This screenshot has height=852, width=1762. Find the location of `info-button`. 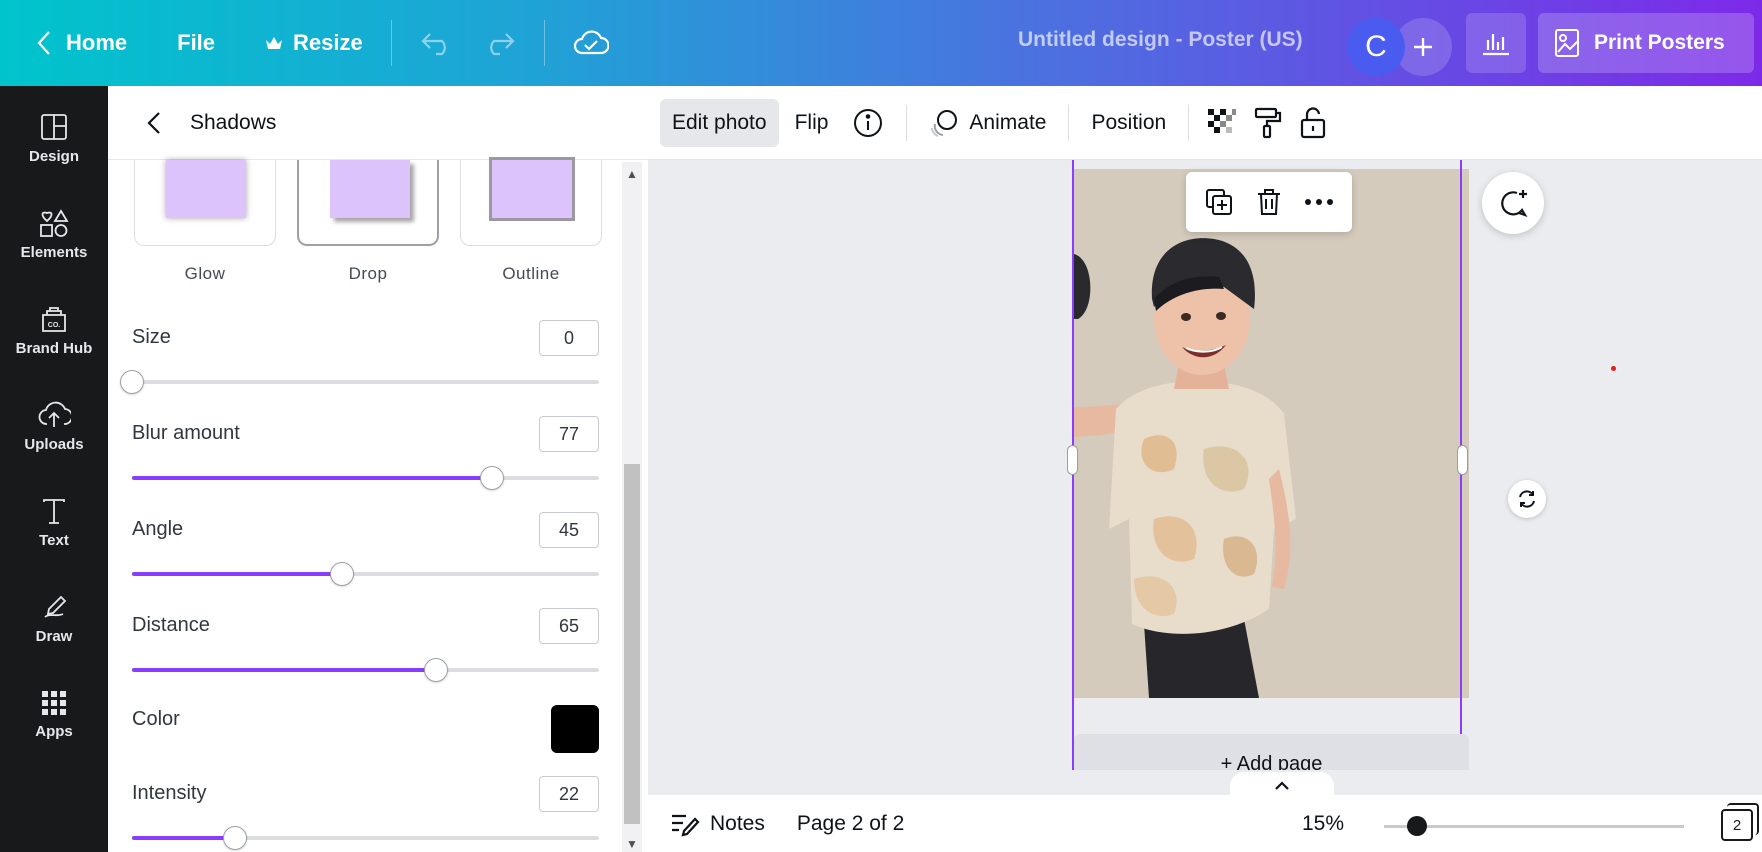

info-button is located at coordinates (868, 123).